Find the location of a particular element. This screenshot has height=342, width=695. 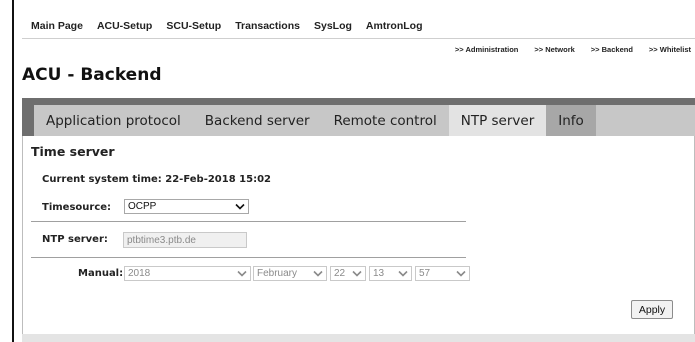

ntp-server-label: NTP server: is located at coordinates (75, 239).